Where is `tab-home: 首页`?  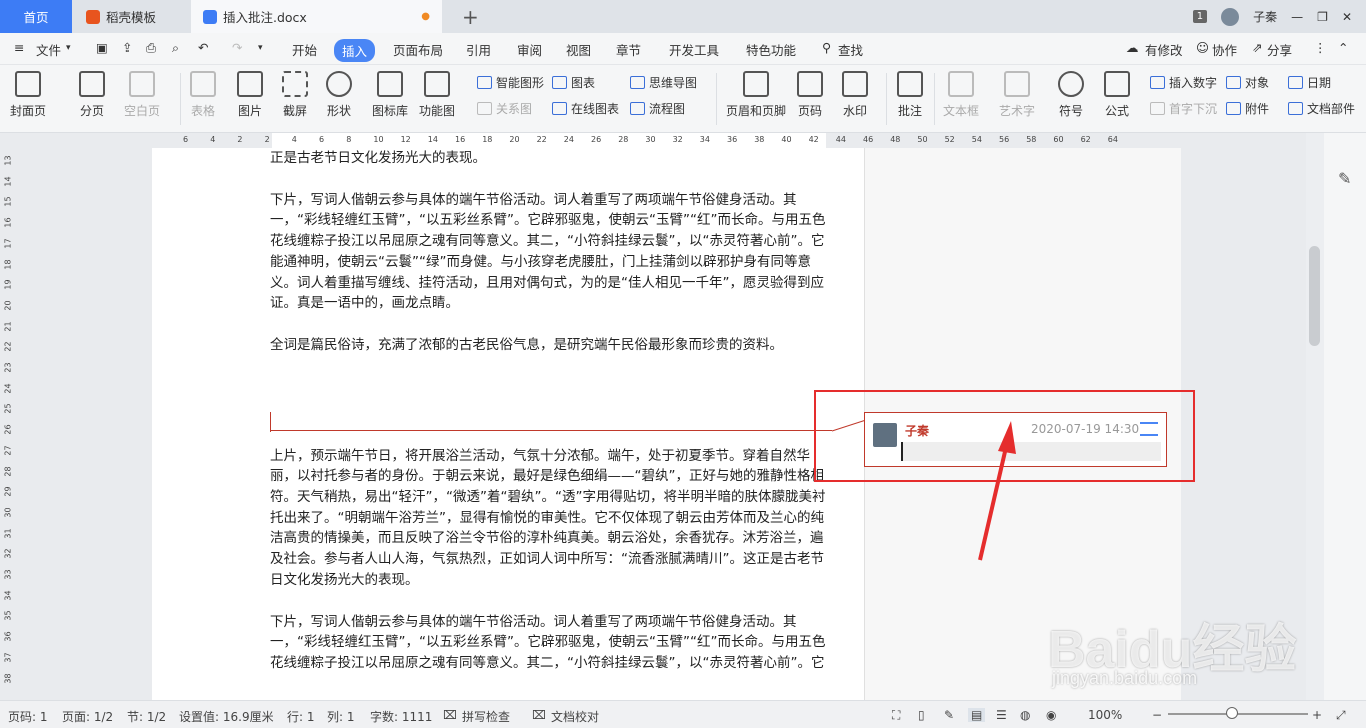
tab-home: 首页 is located at coordinates (36, 16).